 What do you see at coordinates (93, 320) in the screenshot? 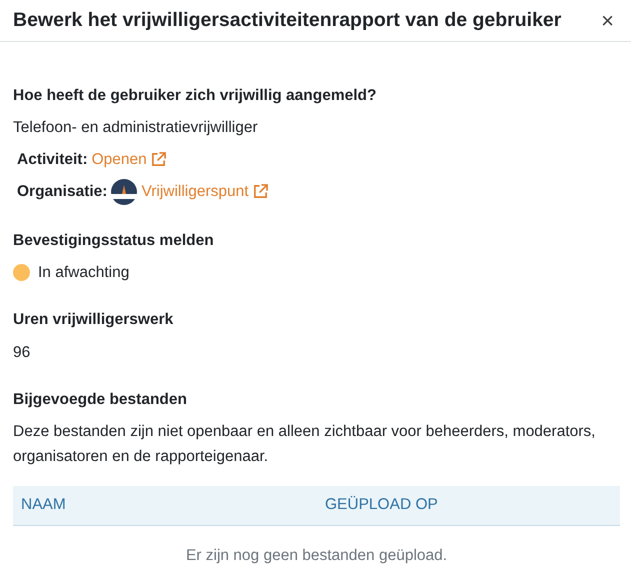
I see `section-heading: Uren vrijwilligerswerk` at bounding box center [93, 320].